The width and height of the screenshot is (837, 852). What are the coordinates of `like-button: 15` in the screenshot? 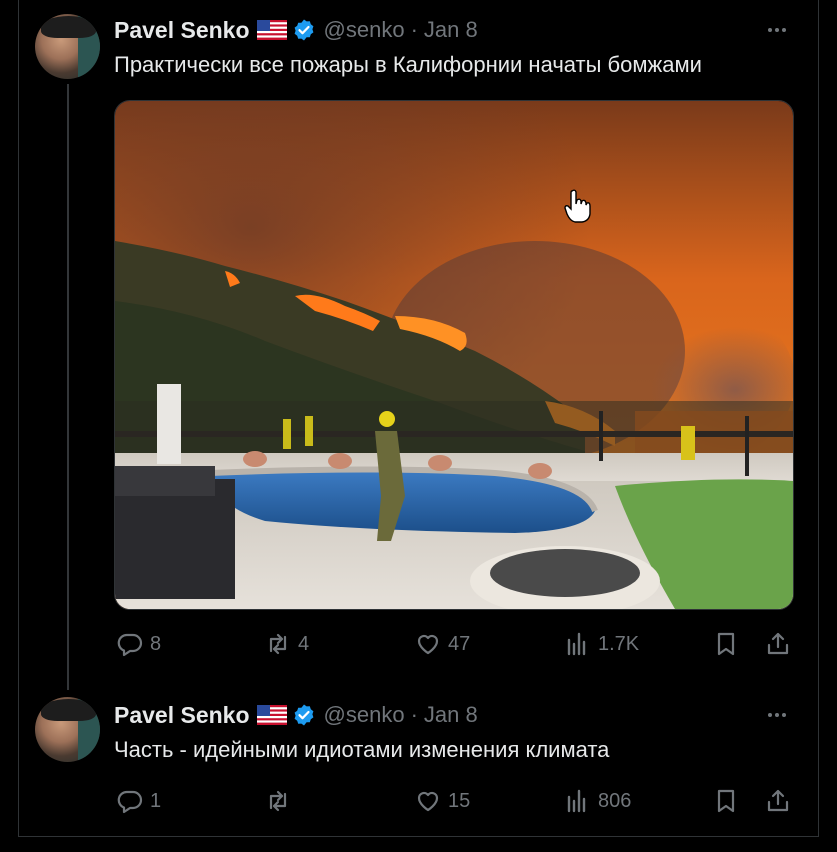 It's located at (442, 801).